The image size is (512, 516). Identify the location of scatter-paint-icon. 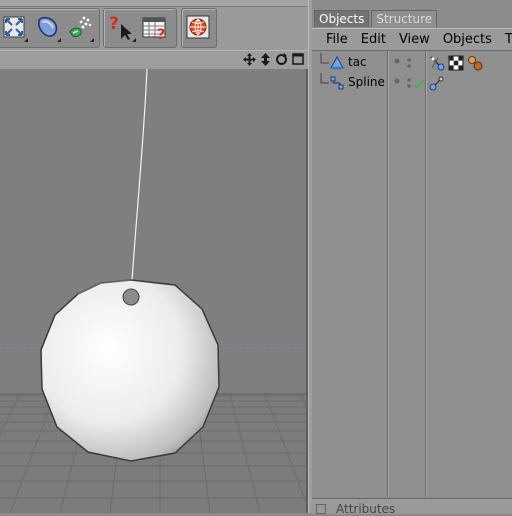
(80, 27).